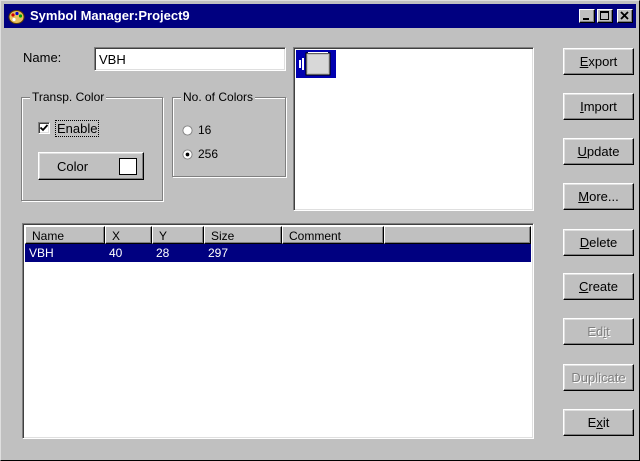 The height and width of the screenshot is (461, 640). Describe the element at coordinates (128, 166) in the screenshot. I see `color-swatch` at that location.